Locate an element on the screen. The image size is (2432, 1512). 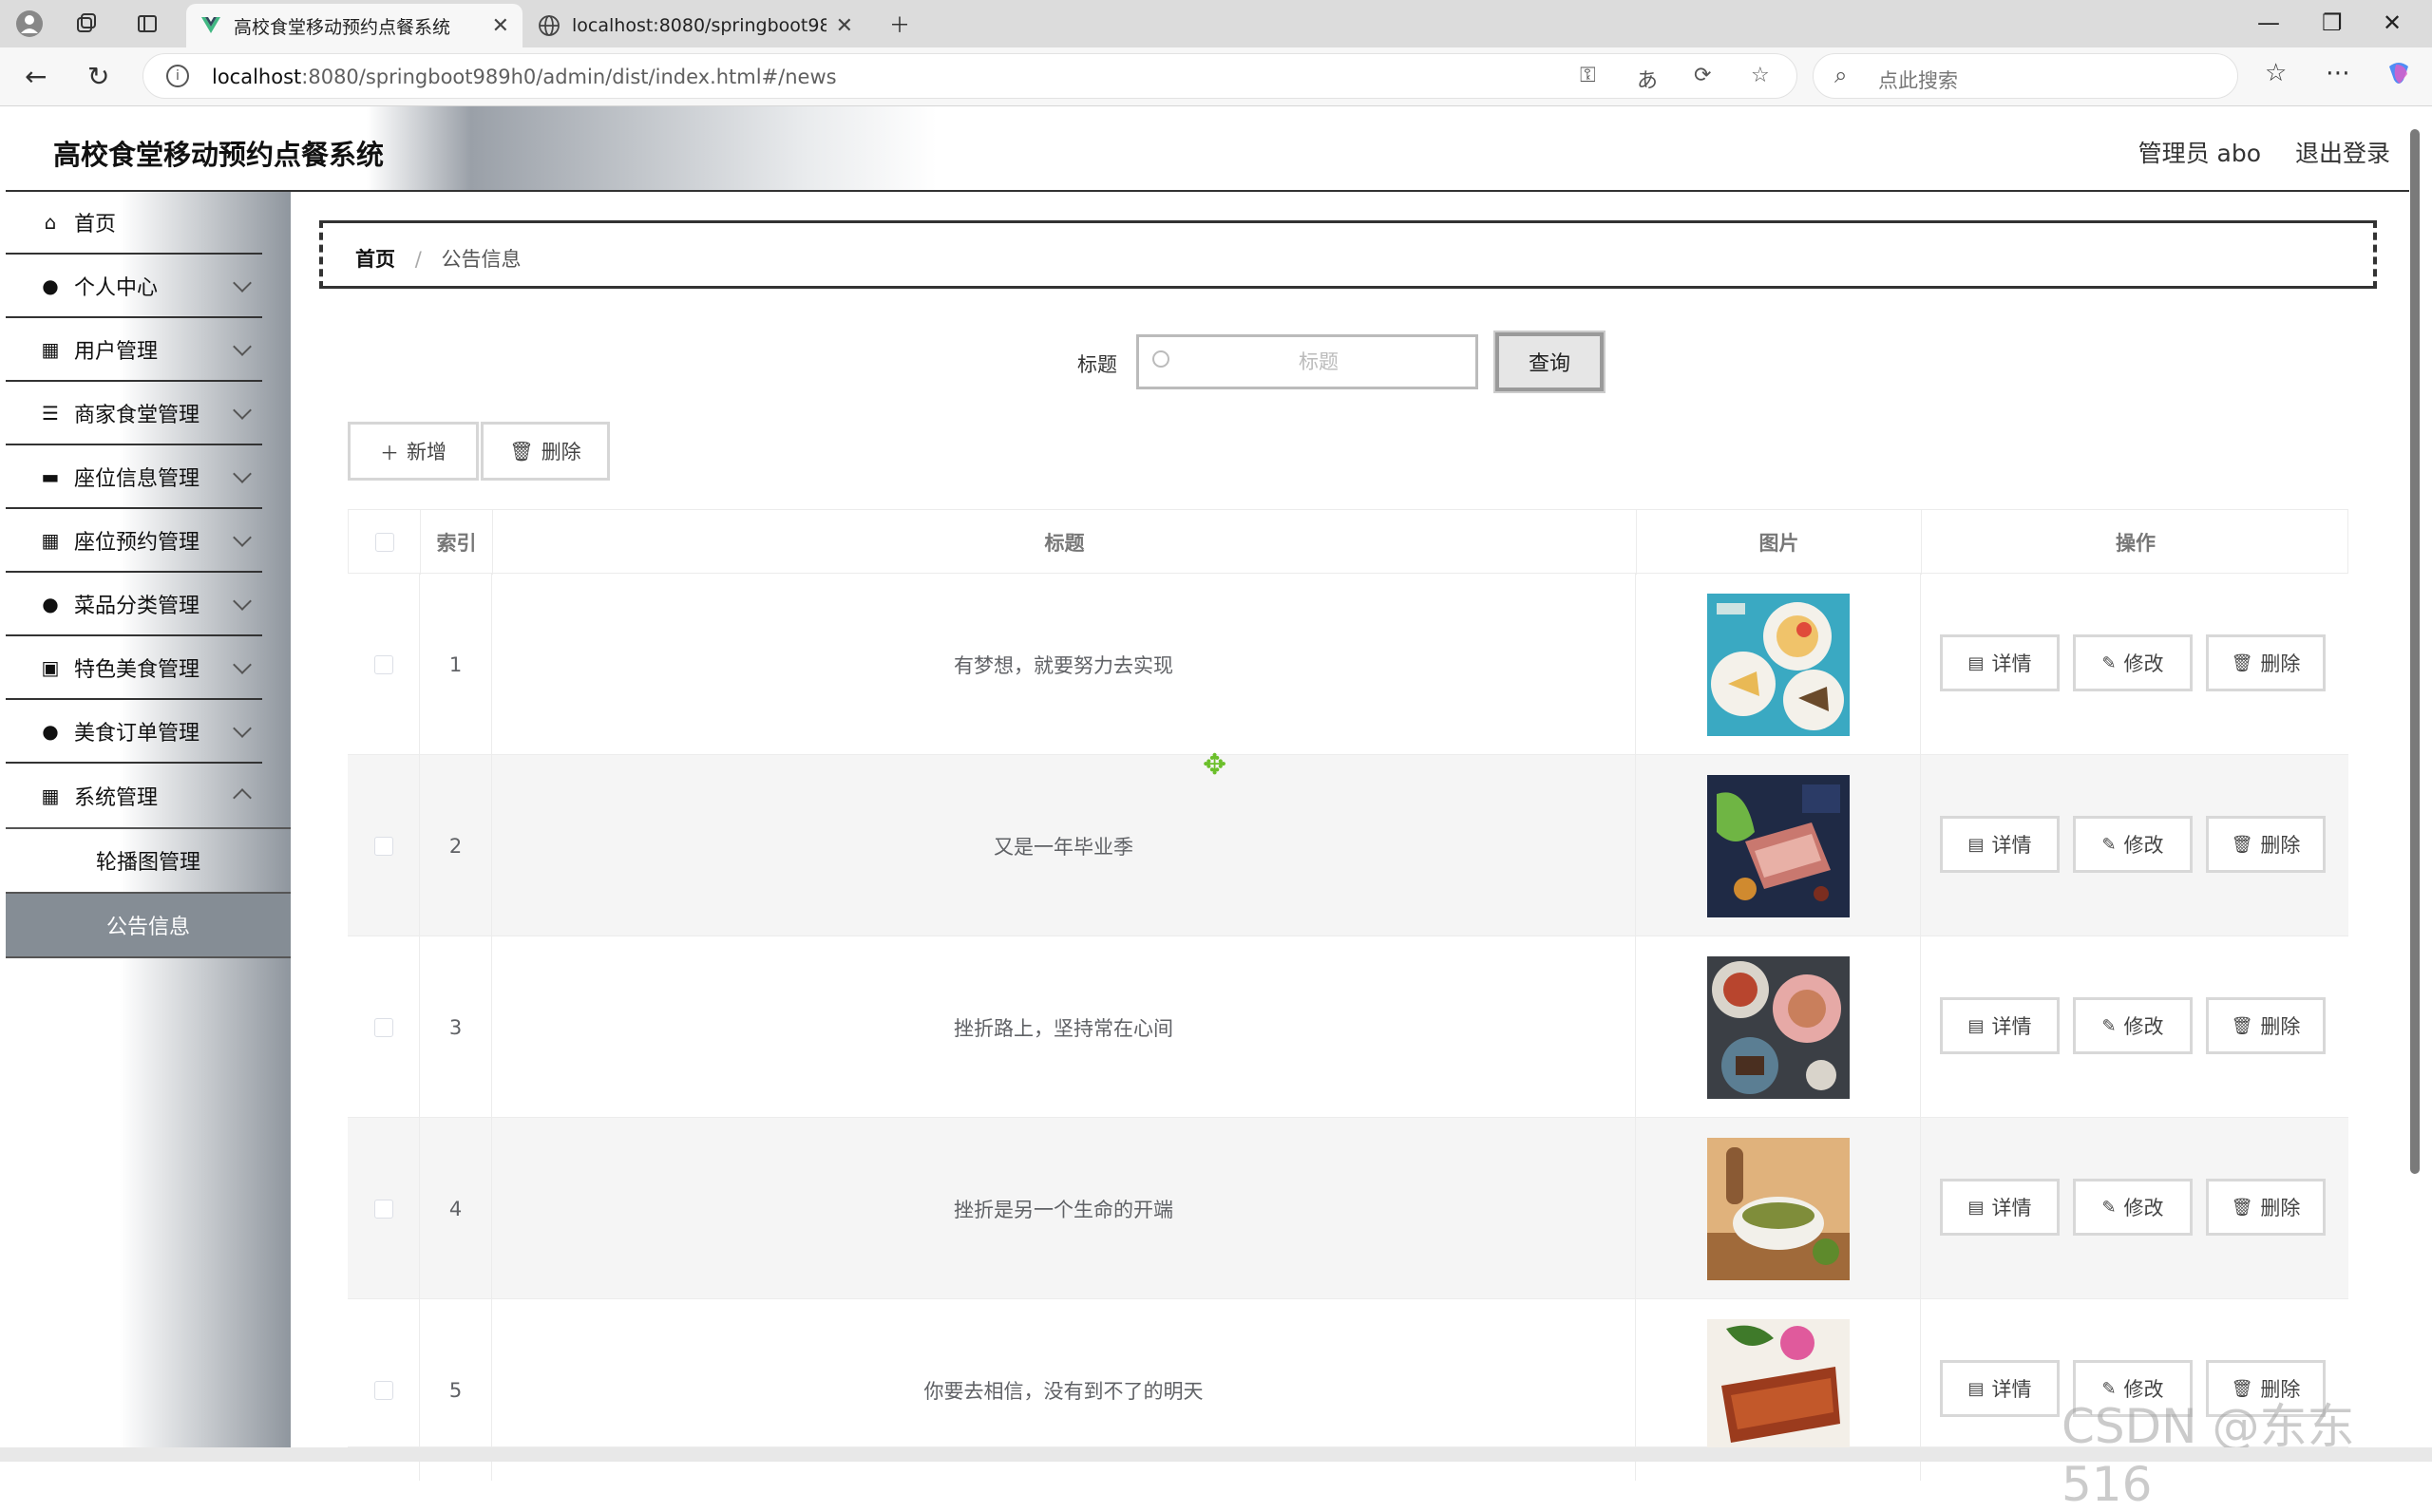
title-search-input is located at coordinates (1318, 362).